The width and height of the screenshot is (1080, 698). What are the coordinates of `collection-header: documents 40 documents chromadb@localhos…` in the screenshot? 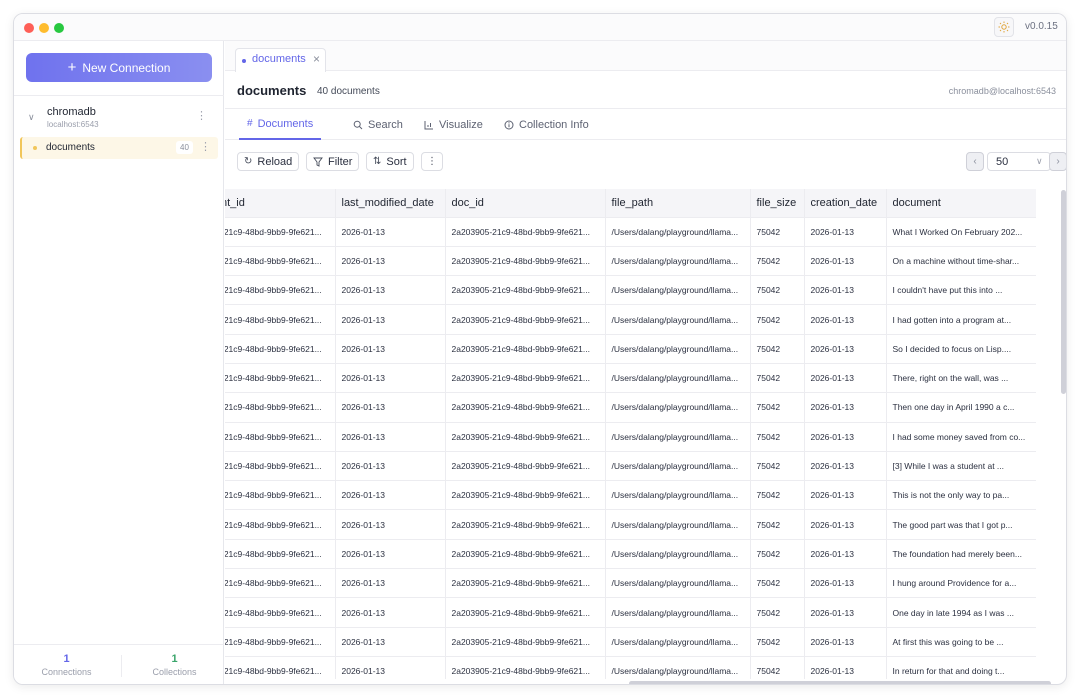 It's located at (645, 90).